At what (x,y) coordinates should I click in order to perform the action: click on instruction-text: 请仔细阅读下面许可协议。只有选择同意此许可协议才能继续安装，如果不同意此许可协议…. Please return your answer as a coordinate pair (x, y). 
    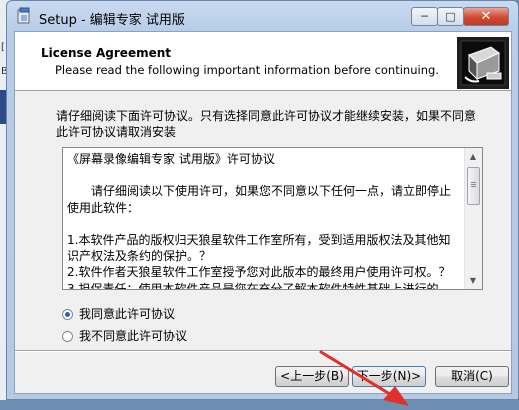
    Looking at the image, I should click on (266, 124).